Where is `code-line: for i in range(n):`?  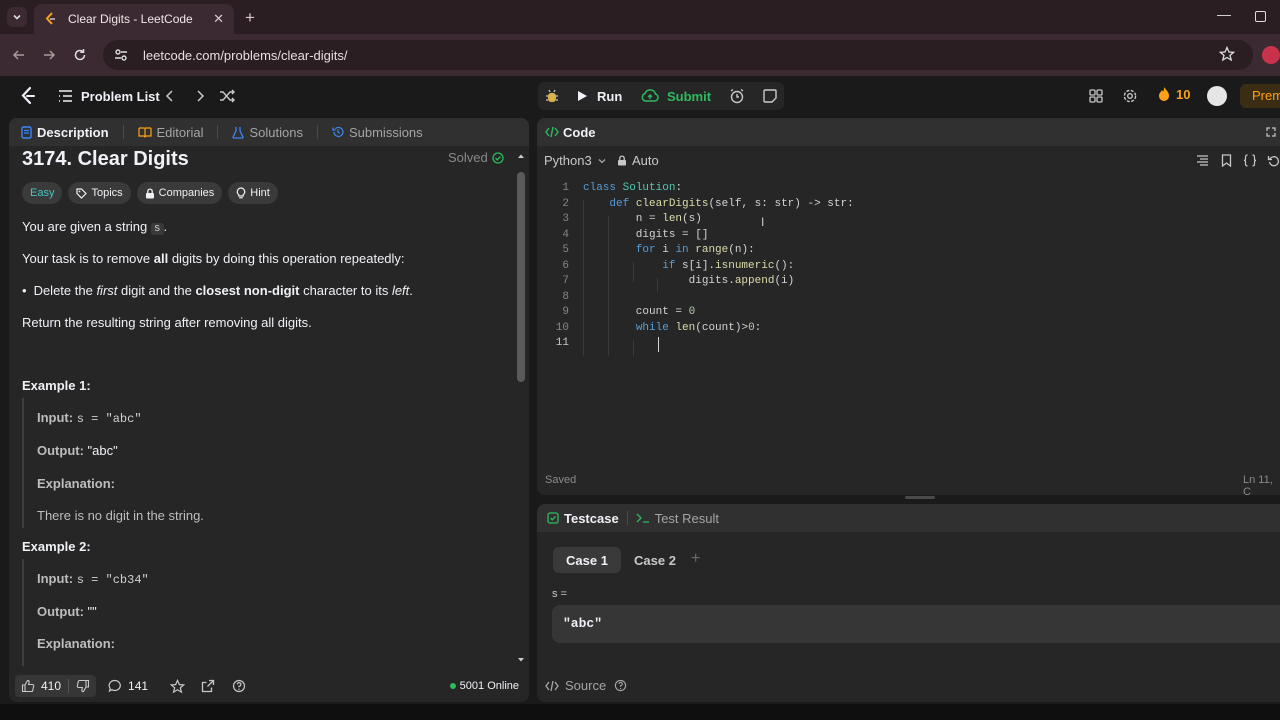 code-line: for i in range(n): is located at coordinates (669, 250).